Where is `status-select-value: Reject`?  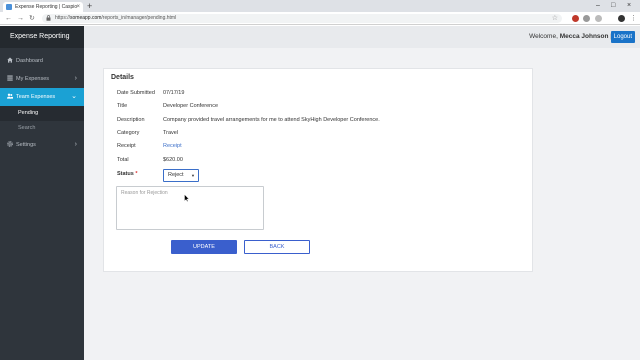
status-select-value: Reject is located at coordinates (176, 175).